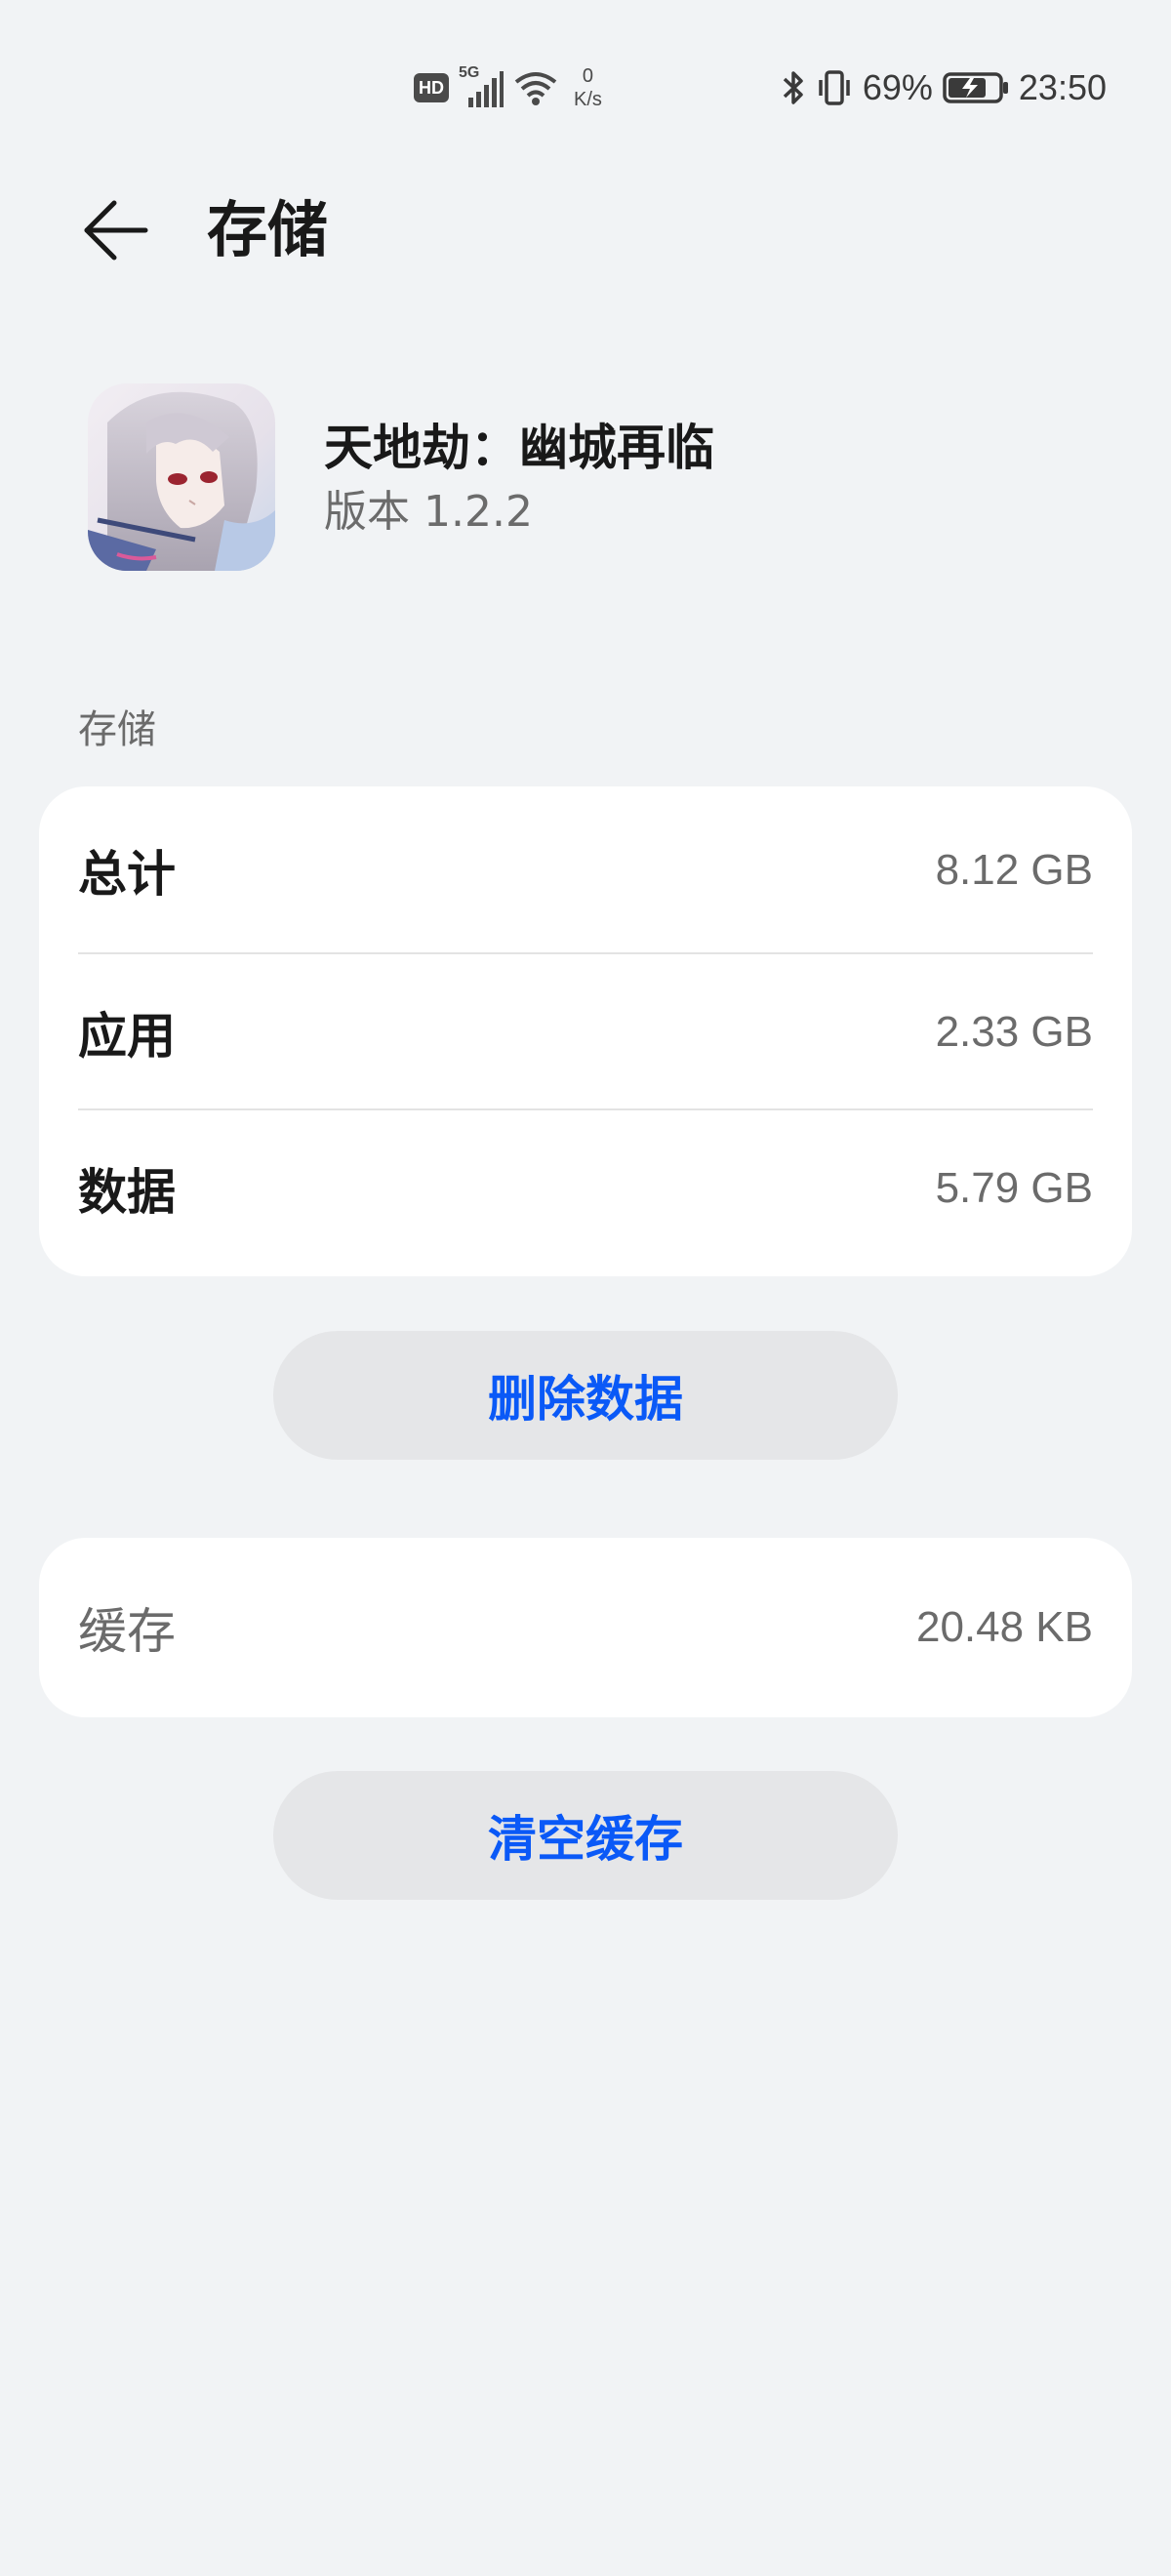 Image resolution: width=1171 pixels, height=2576 pixels. I want to click on storage-row-app: 应用 2.33 GB, so click(585, 1032).